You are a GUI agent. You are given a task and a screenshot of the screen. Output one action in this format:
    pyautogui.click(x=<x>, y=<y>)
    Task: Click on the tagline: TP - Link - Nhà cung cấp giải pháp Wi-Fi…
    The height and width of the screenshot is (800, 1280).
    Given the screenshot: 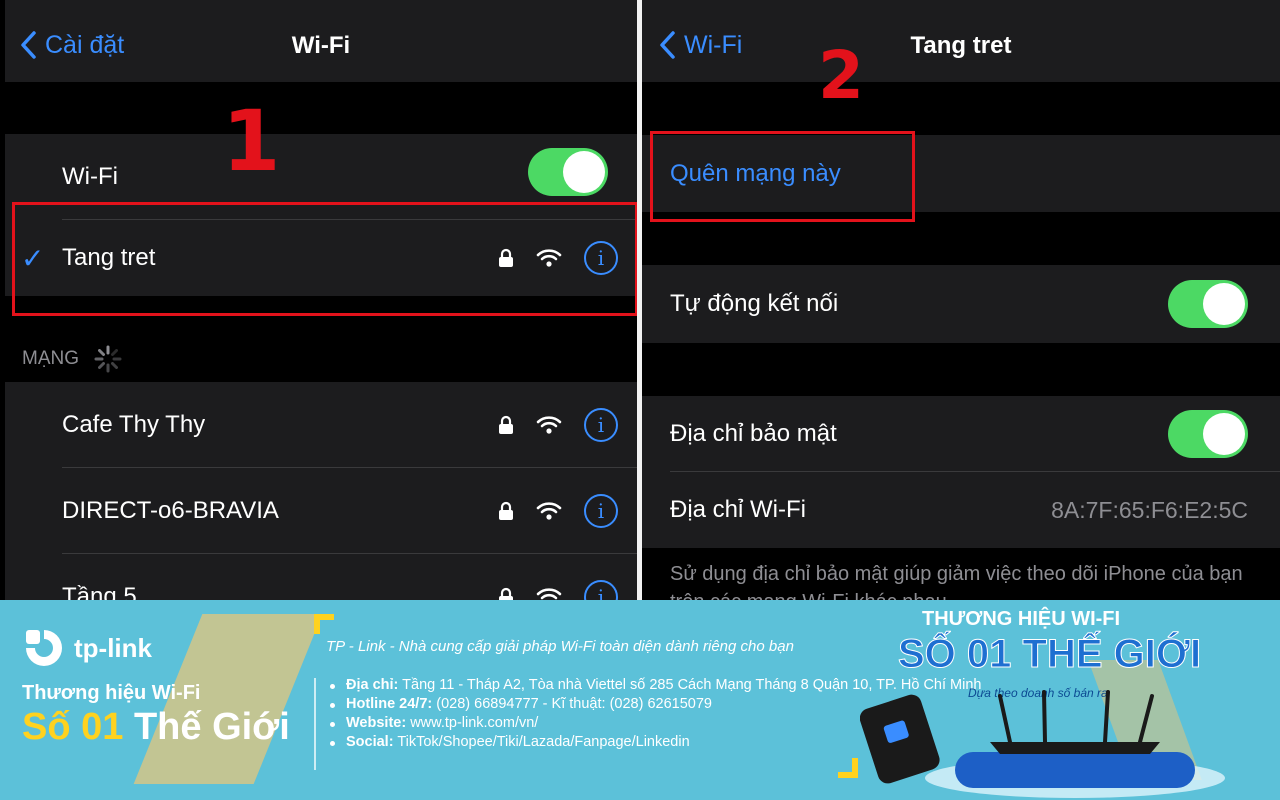 What is the action you would take?
    pyautogui.click(x=560, y=646)
    